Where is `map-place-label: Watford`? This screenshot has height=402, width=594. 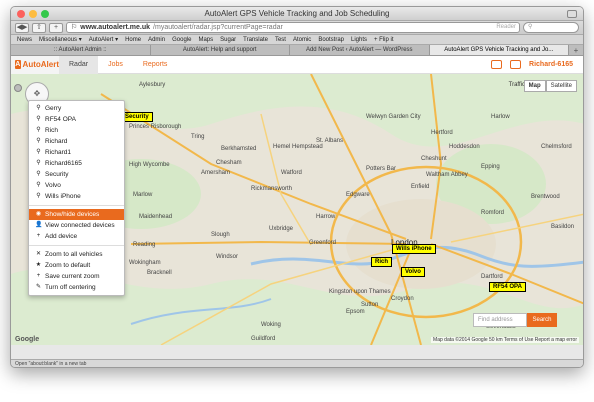
map-place-label: Watford is located at coordinates (291, 173).